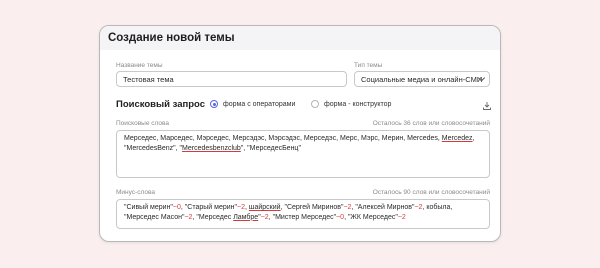 This screenshot has width=600, height=268. Describe the element at coordinates (211, 148) in the screenshot. I see `misspelled-word: Mercedesbenzclub` at that location.